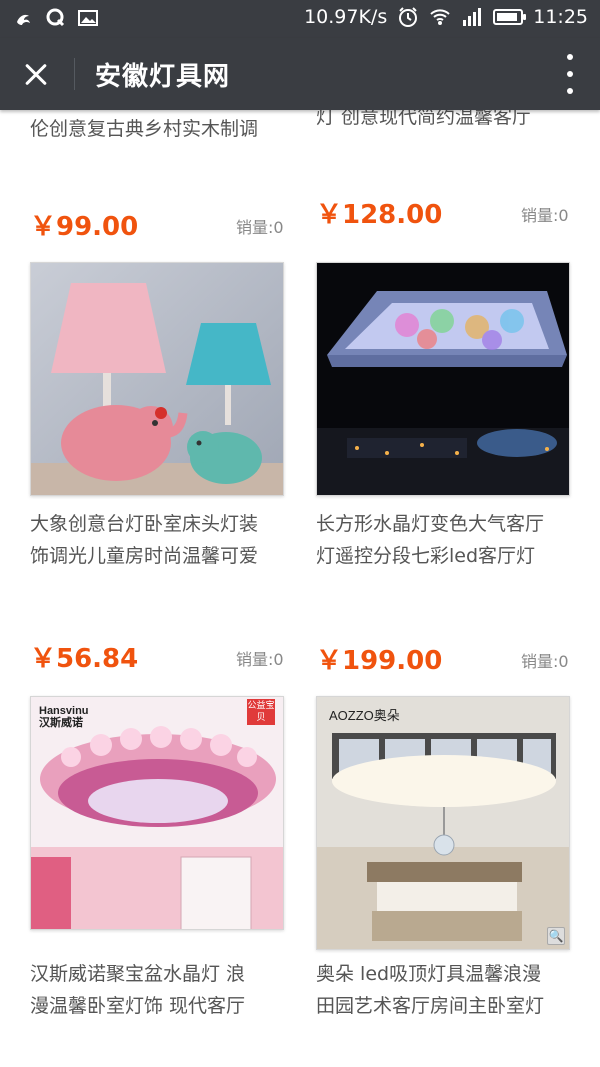  Describe the element at coordinates (408, 17) in the screenshot. I see `alarm-icon` at that location.